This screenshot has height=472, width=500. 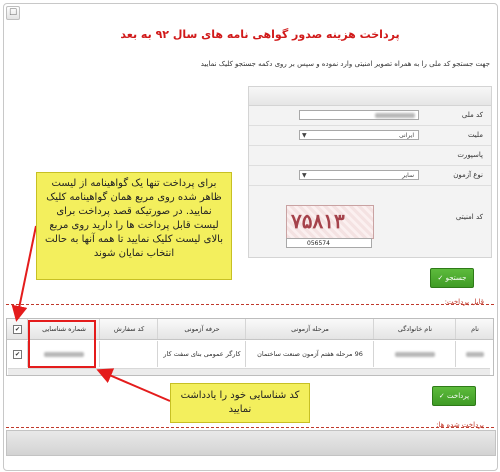 I want to click on nationality-select: ▼ ایرانی, so click(x=359, y=135).